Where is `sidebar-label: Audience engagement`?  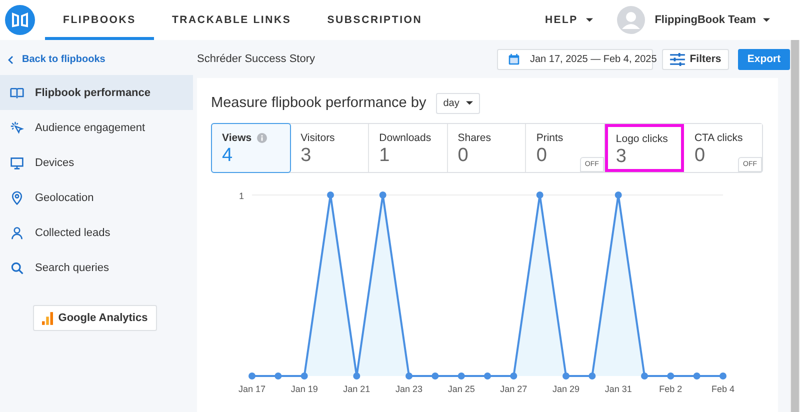
sidebar-label: Audience engagement is located at coordinates (90, 128).